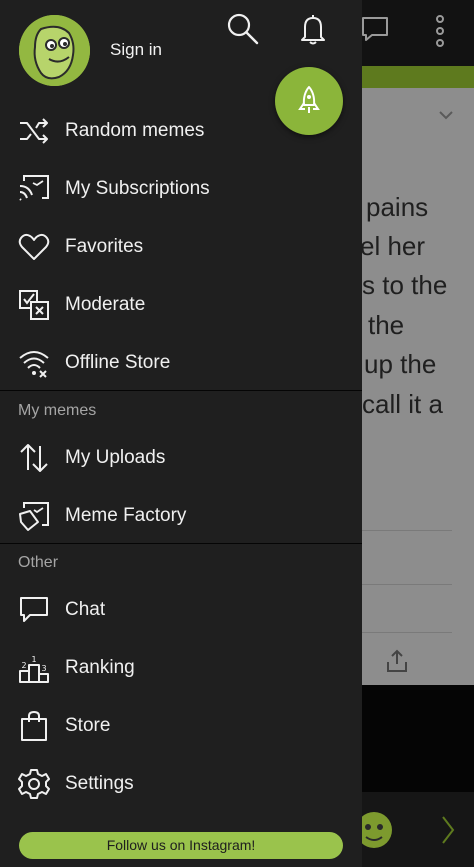 This screenshot has height=867, width=474. I want to click on menu-item-random-memes: Random memes, so click(181, 130).